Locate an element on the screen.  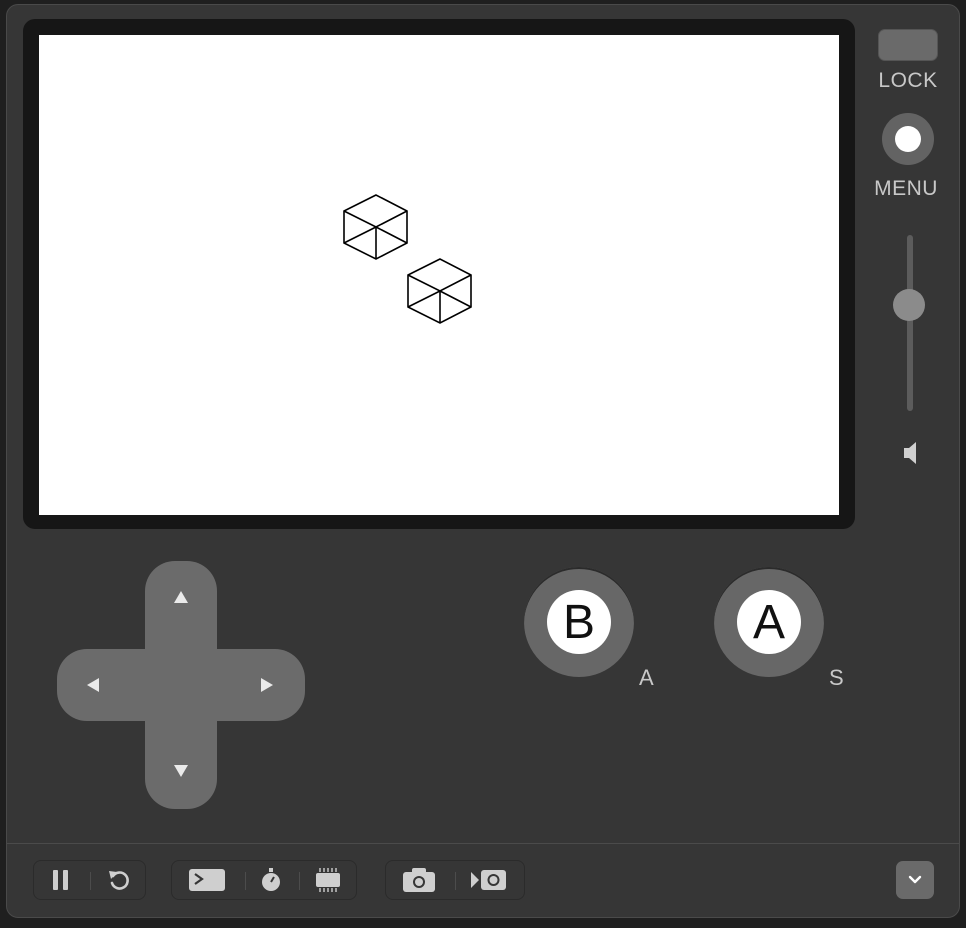
left-arrow-icon is located at coordinates (93, 685).